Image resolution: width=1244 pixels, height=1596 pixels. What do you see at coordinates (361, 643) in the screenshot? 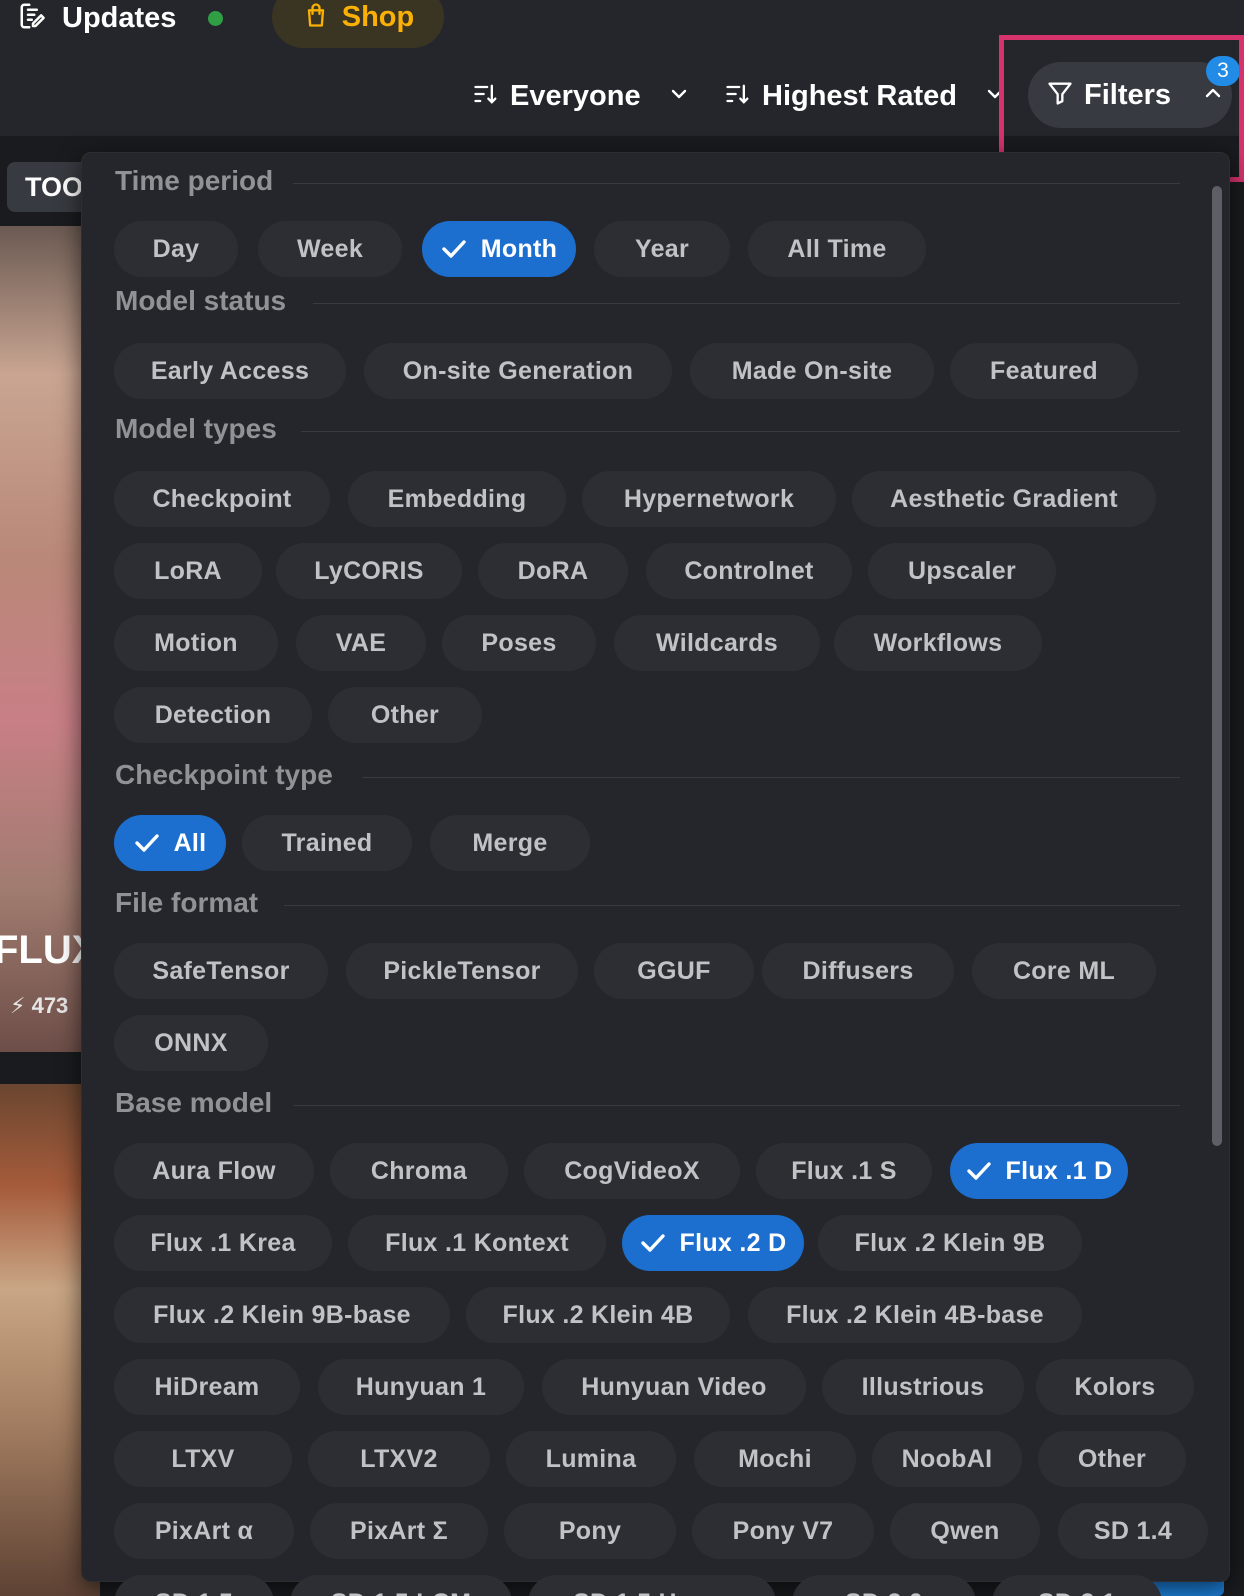
I see `model-types-chip: VAE` at bounding box center [361, 643].